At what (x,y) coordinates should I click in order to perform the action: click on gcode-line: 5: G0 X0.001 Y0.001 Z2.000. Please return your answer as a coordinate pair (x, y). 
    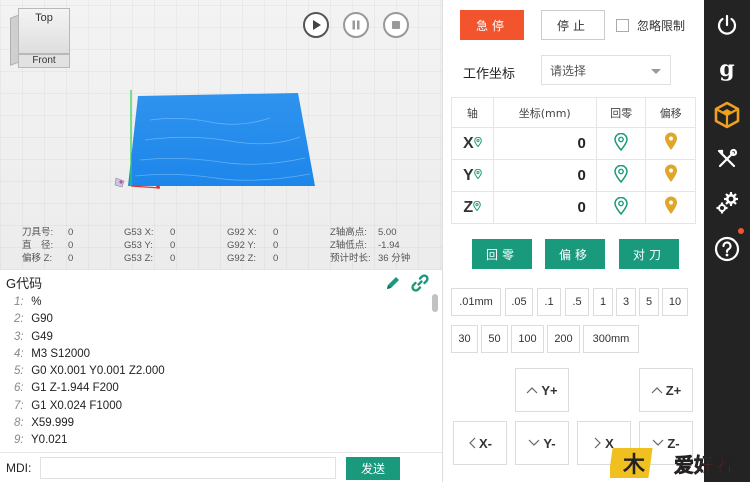
    Looking at the image, I should click on (215, 371).